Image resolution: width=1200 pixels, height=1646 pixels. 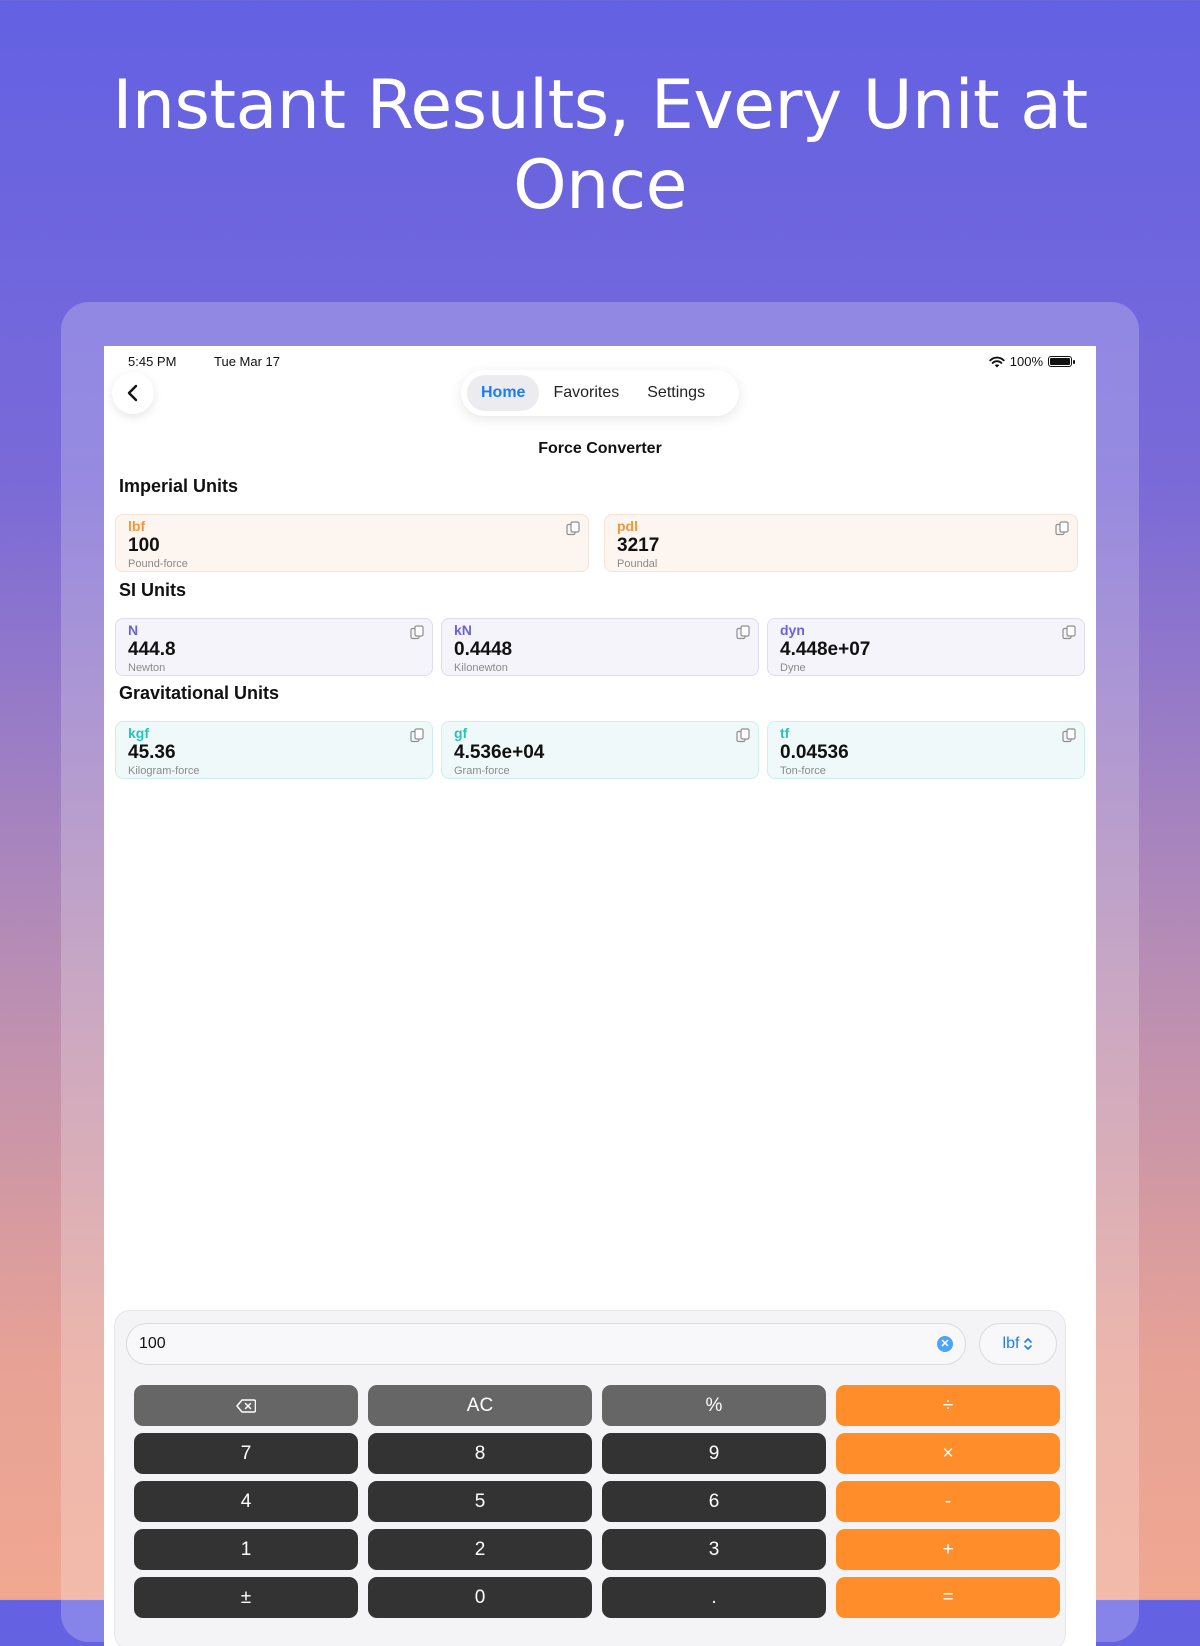 I want to click on unit-name: Gram-force, so click(x=482, y=771).